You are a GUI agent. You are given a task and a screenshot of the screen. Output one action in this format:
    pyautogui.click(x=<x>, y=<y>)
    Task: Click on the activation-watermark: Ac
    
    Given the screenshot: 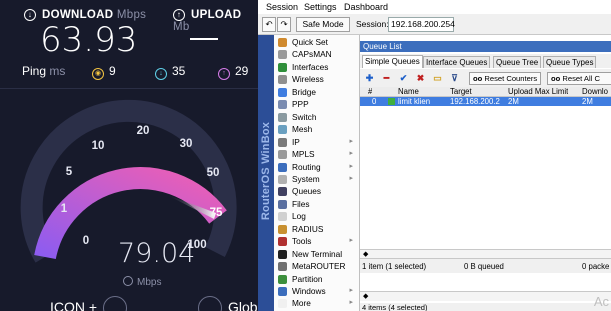 What is the action you would take?
    pyautogui.click(x=601, y=301)
    